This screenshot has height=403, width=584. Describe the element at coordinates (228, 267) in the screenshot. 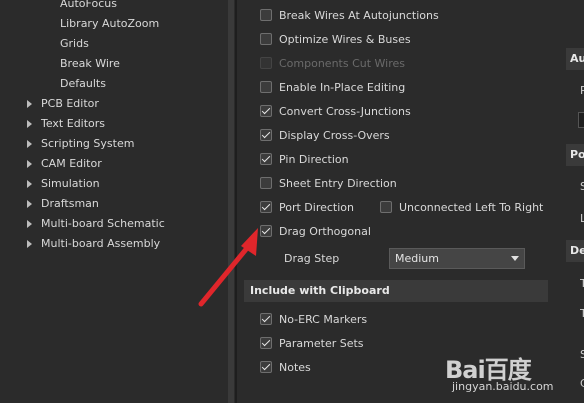

I see `annotation-arrow-icon` at that location.